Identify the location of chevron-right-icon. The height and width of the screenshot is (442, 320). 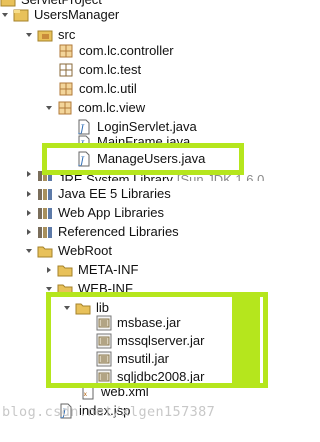
(29, 174).